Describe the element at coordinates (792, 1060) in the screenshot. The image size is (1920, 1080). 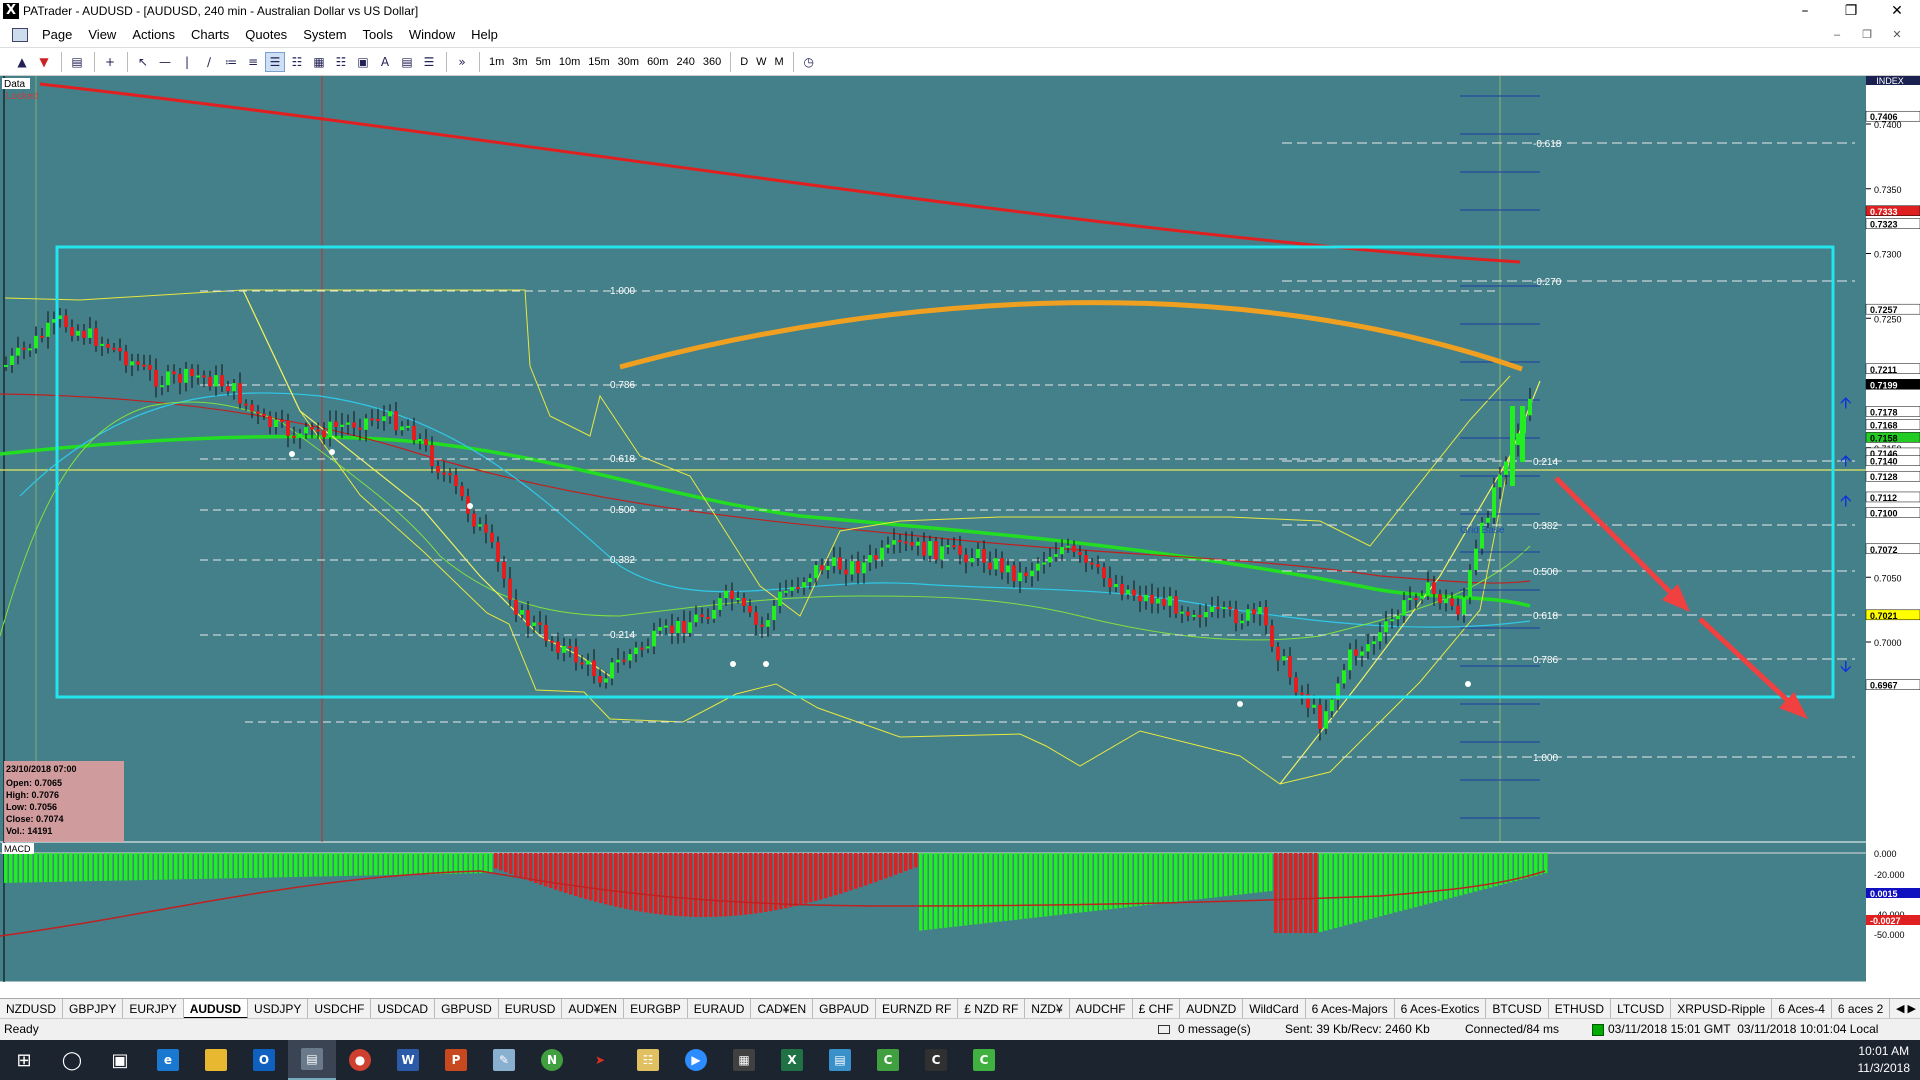
I see `excel-icon: X` at that location.